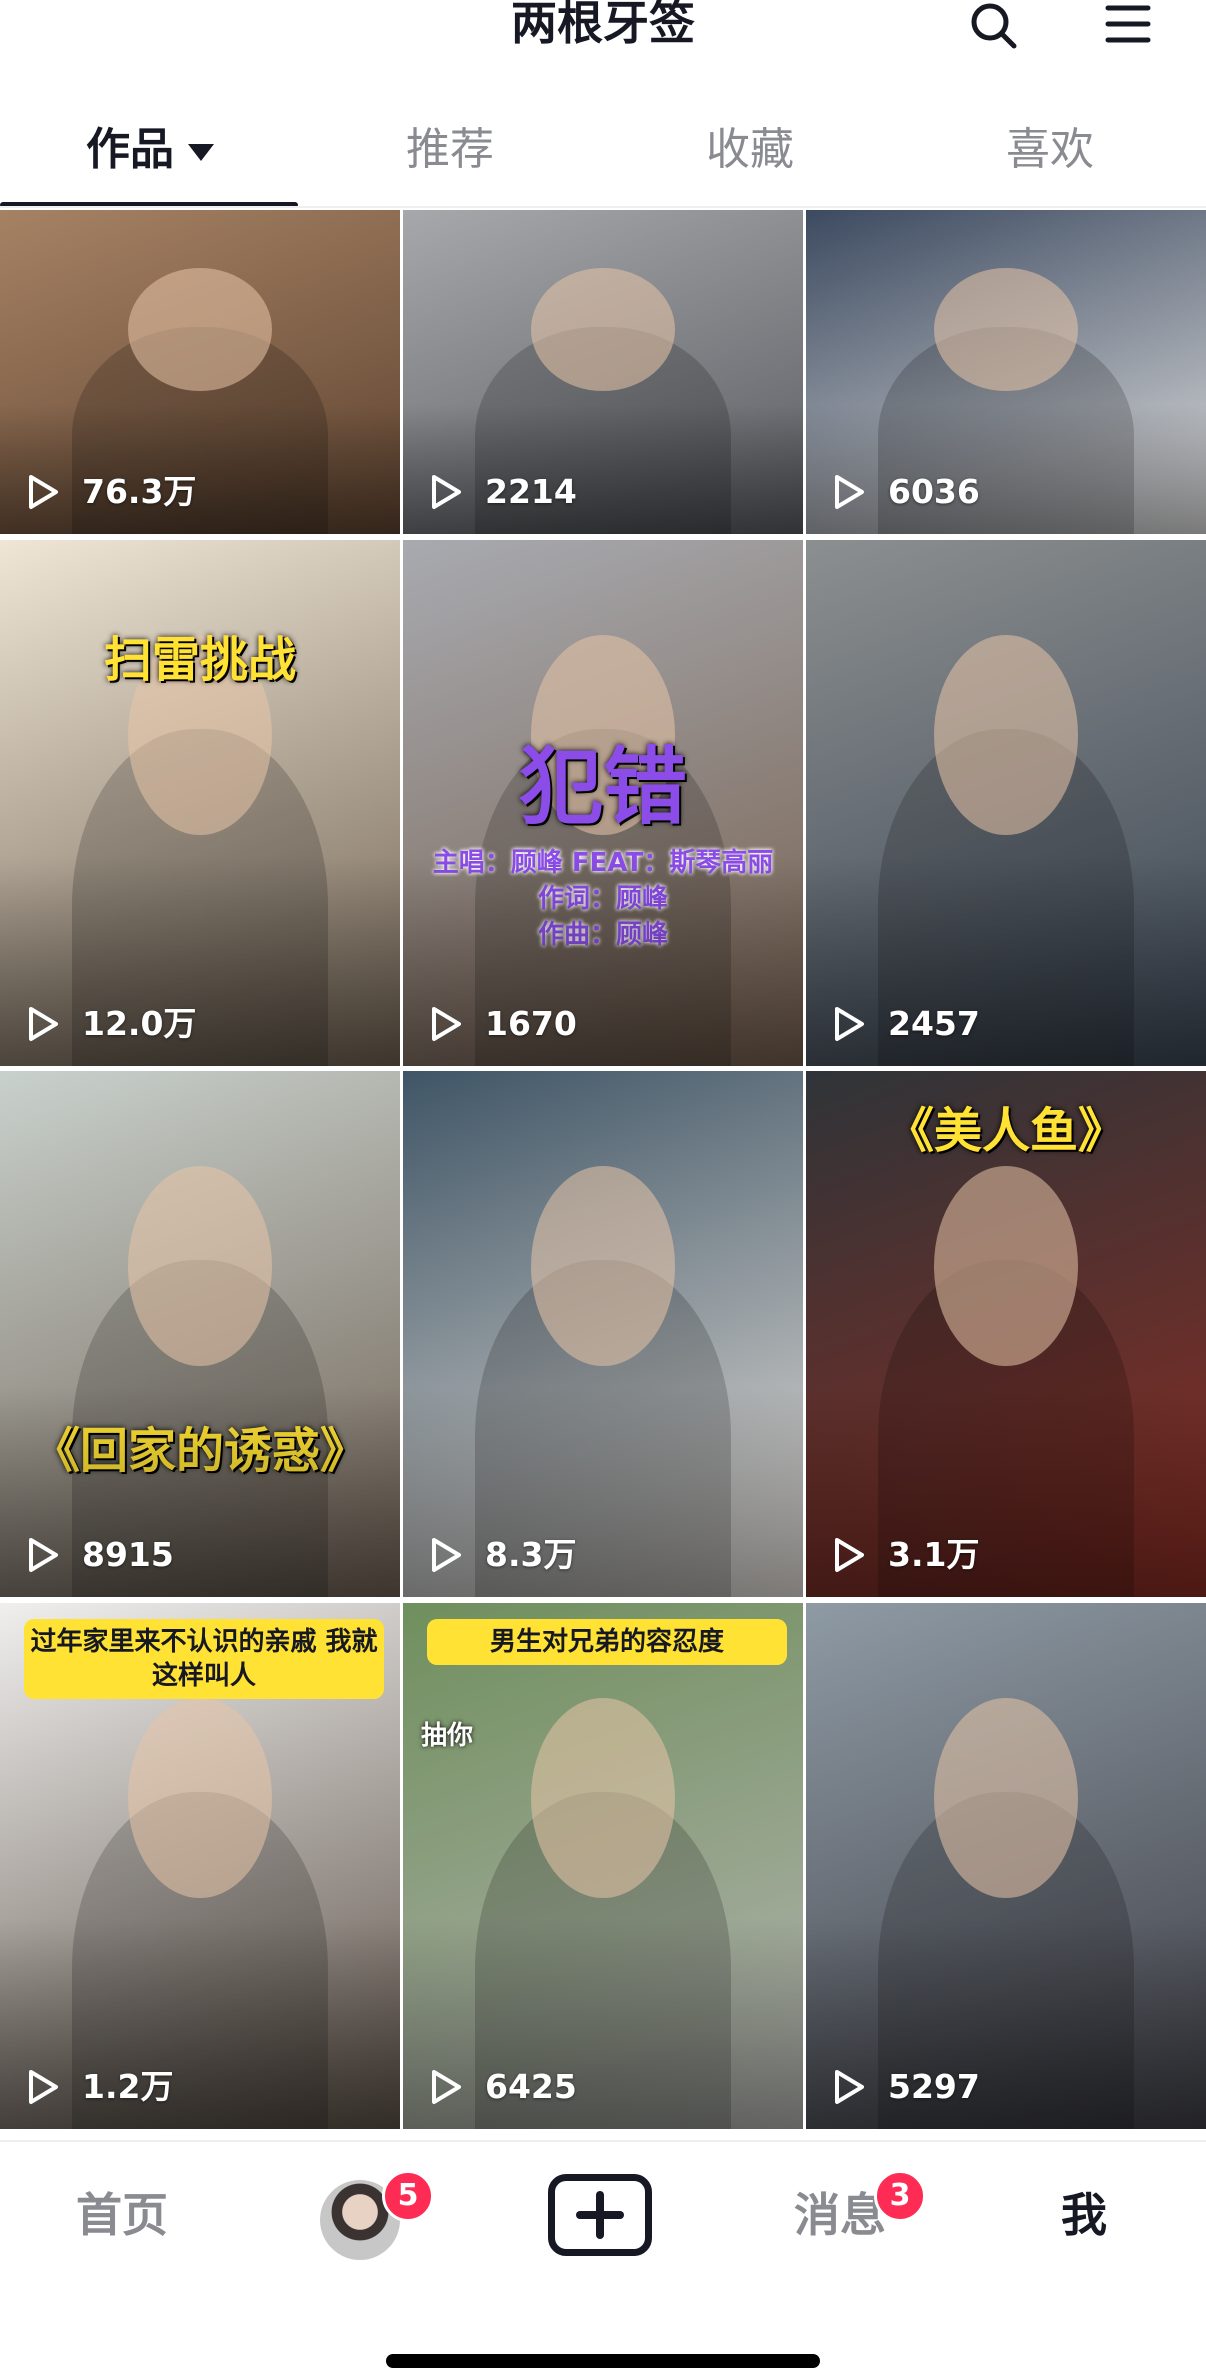 The height and width of the screenshot is (2371, 1206). Describe the element at coordinates (934, 1023) in the screenshot. I see `play-count: 2457` at that location.